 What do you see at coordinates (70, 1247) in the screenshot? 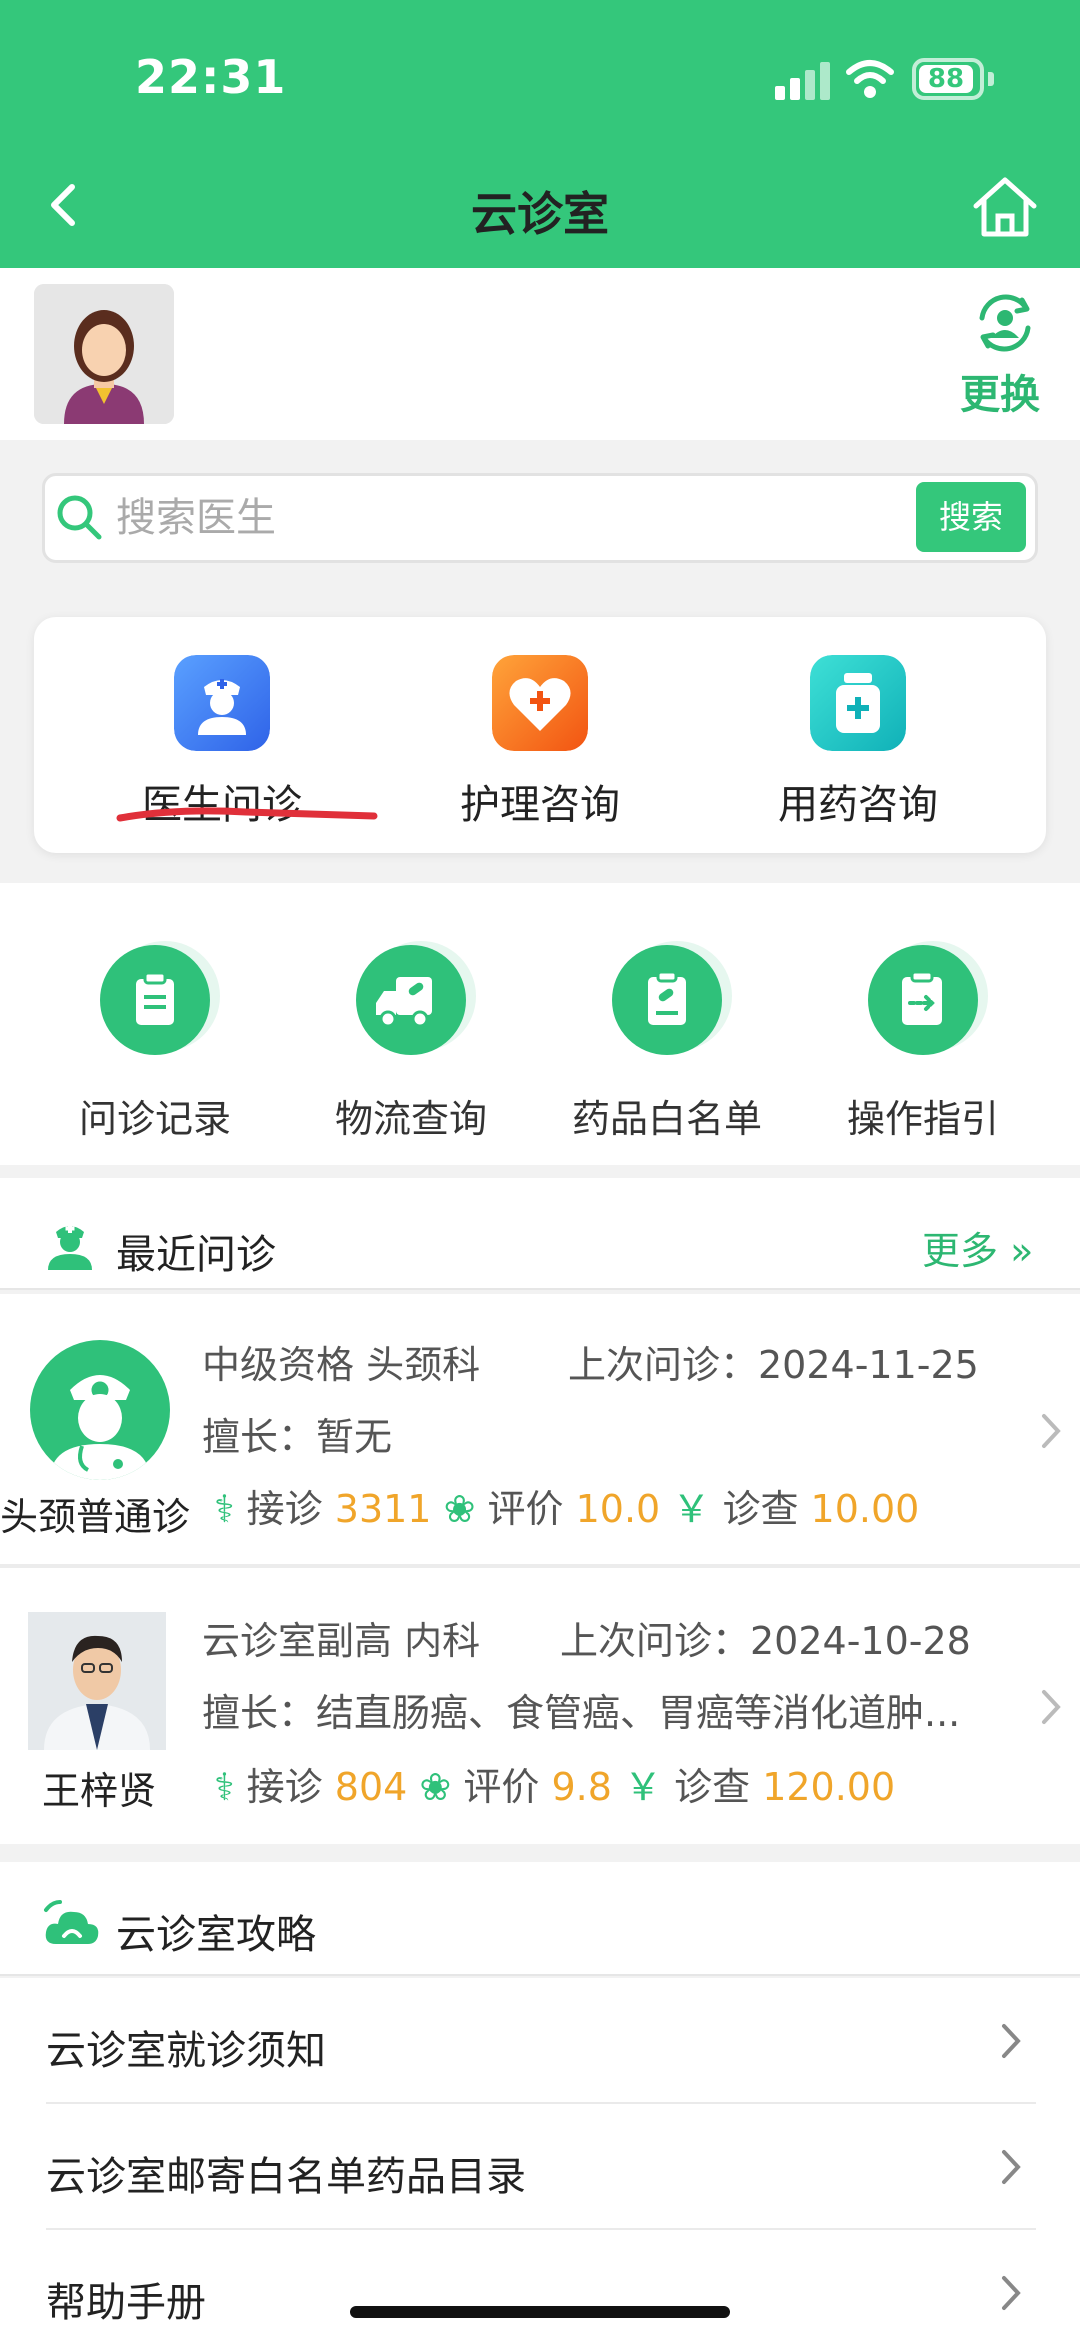
I see `doctor-icon` at bounding box center [70, 1247].